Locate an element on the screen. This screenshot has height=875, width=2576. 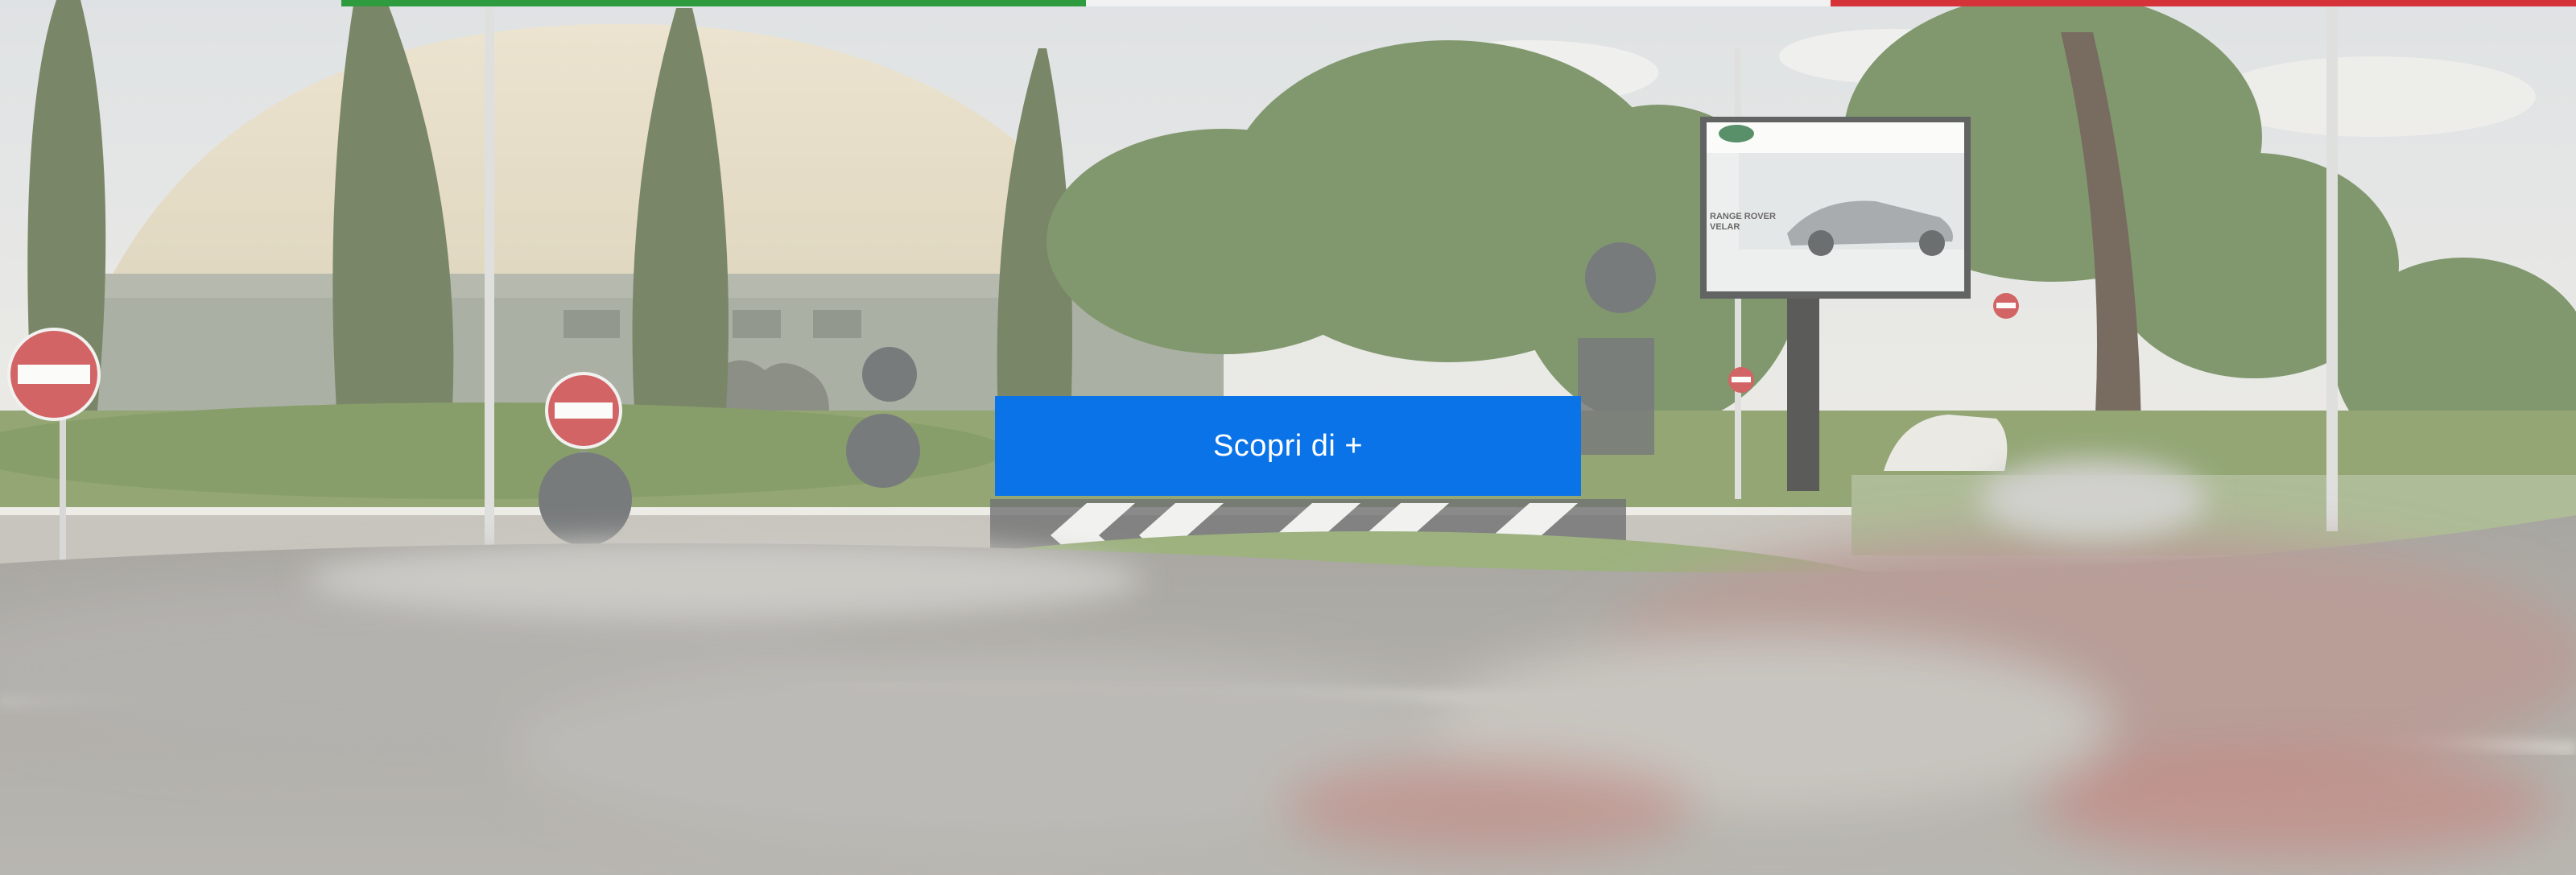
flag-red-segment is located at coordinates (2203, 3).